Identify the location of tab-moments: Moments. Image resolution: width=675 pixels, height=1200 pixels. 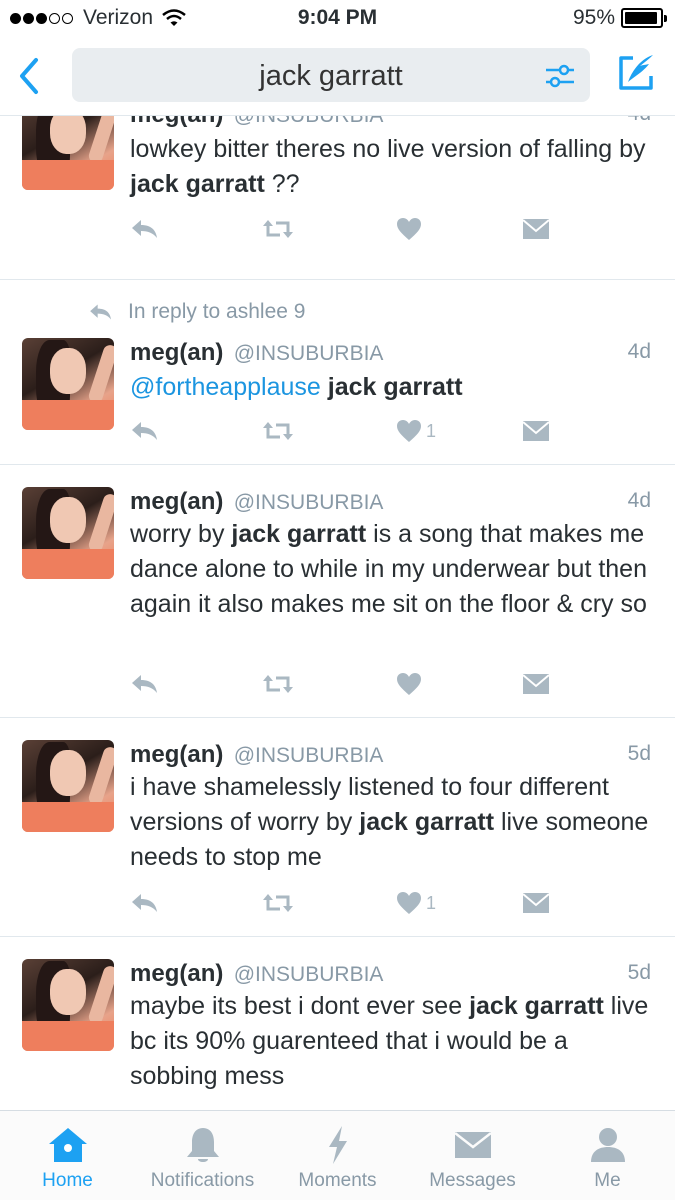
(337, 1155).